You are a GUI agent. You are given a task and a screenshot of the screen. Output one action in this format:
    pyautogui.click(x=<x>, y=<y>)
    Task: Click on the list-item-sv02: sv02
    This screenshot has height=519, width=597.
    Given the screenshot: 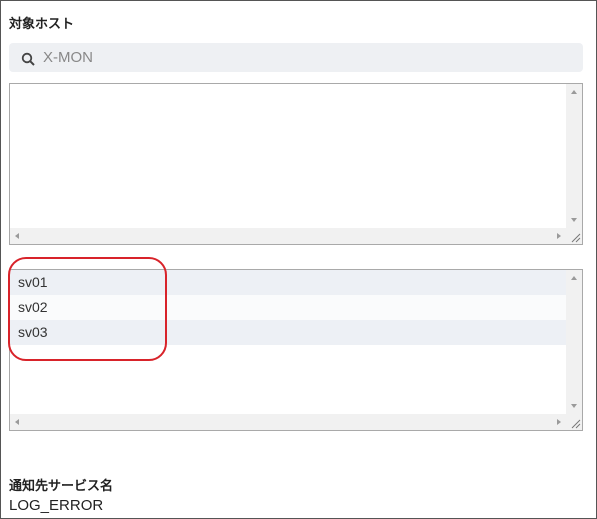 What is the action you would take?
    pyautogui.click(x=288, y=307)
    